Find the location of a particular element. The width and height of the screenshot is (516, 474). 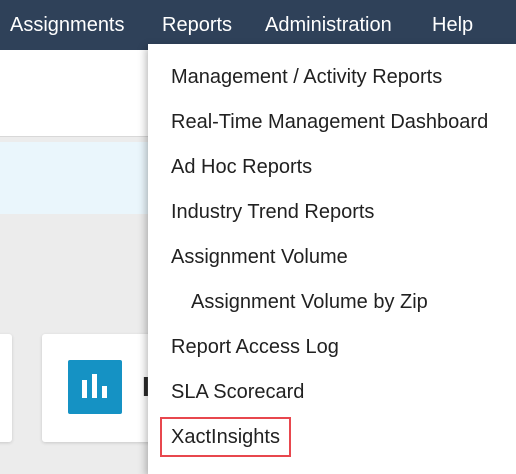

menu-item-industry-trend-reports: Industry Trend Reports is located at coordinates (272, 212).